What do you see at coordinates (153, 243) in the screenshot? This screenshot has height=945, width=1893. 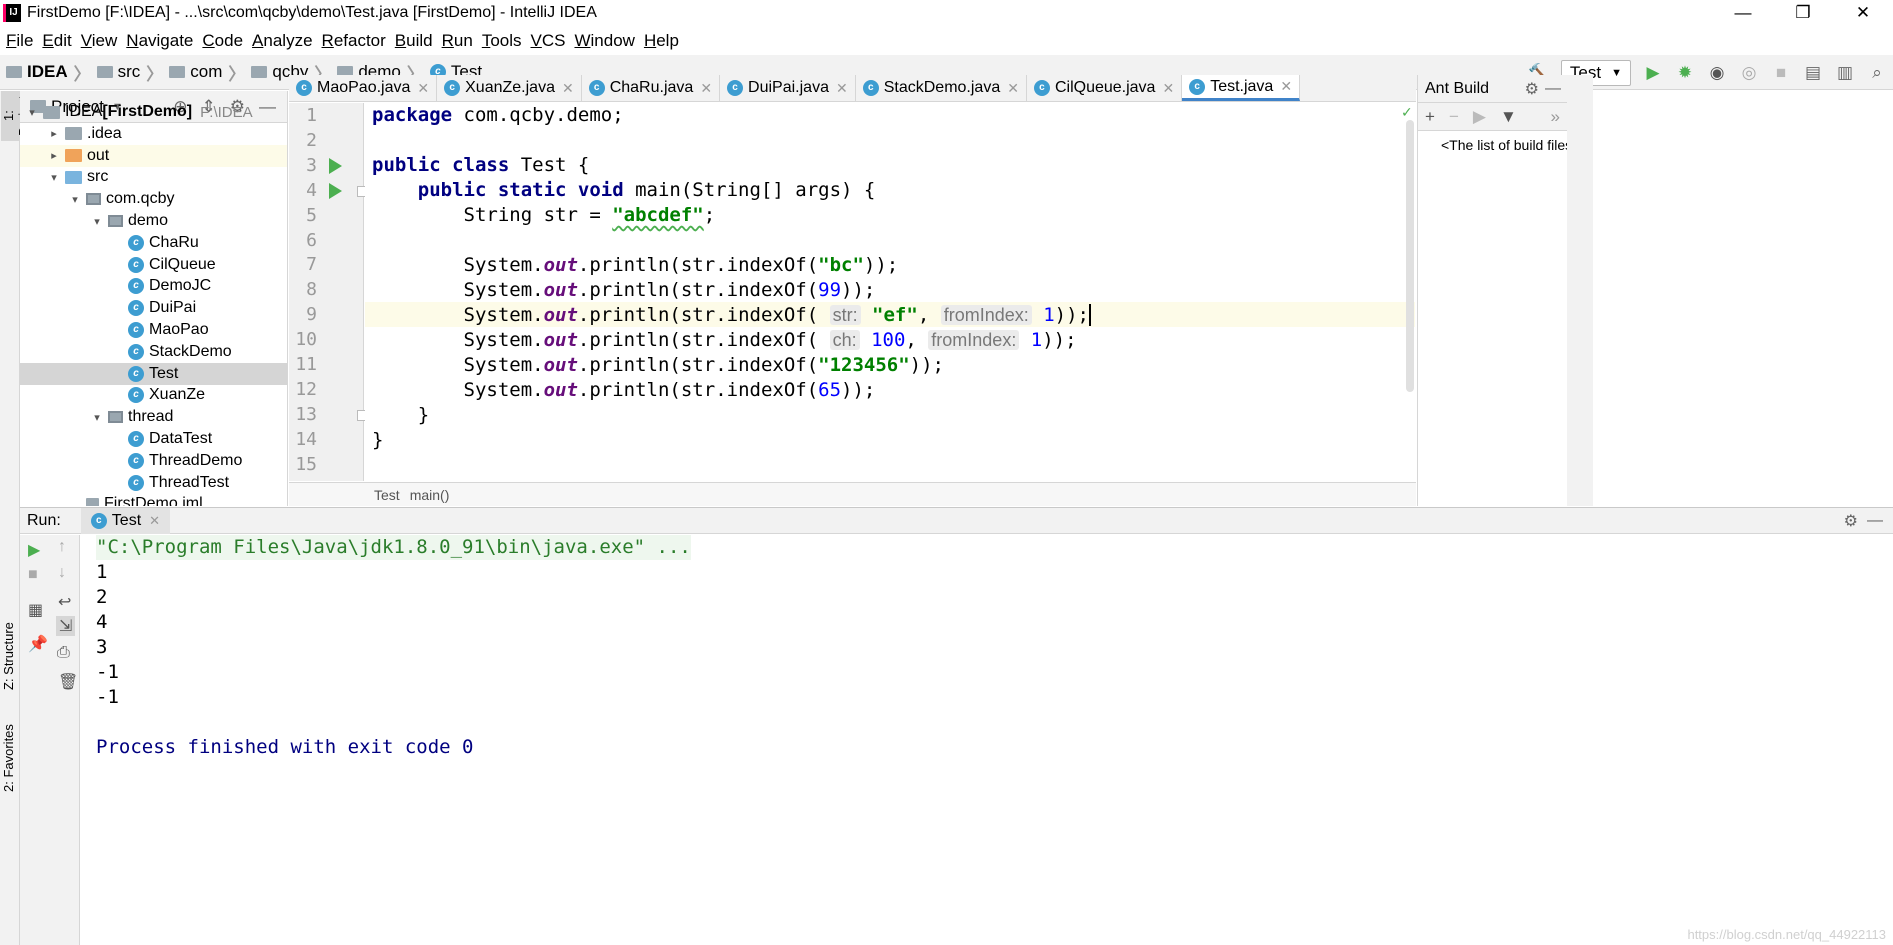 I see `tree-item-charu: c ChaRu` at bounding box center [153, 243].